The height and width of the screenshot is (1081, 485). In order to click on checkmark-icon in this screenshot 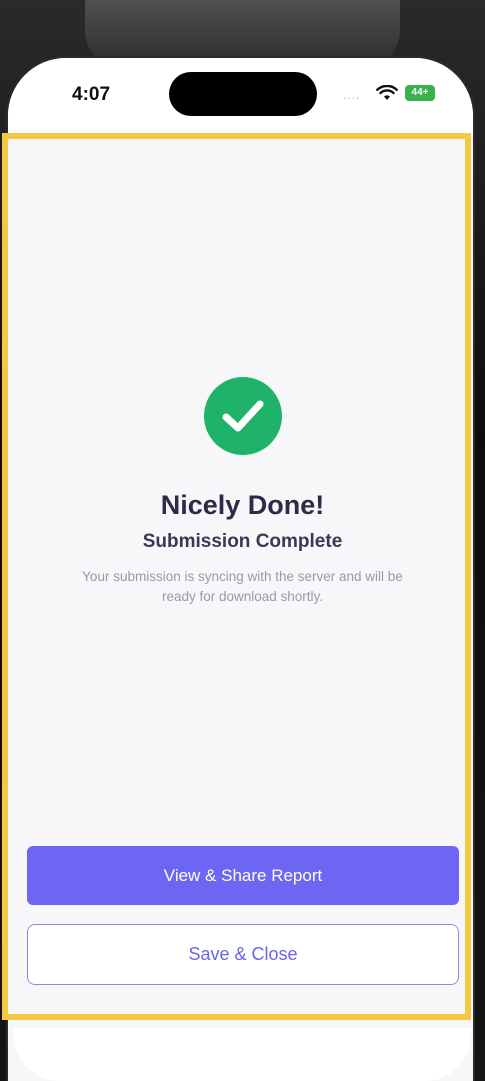, I will do `click(243, 416)`.